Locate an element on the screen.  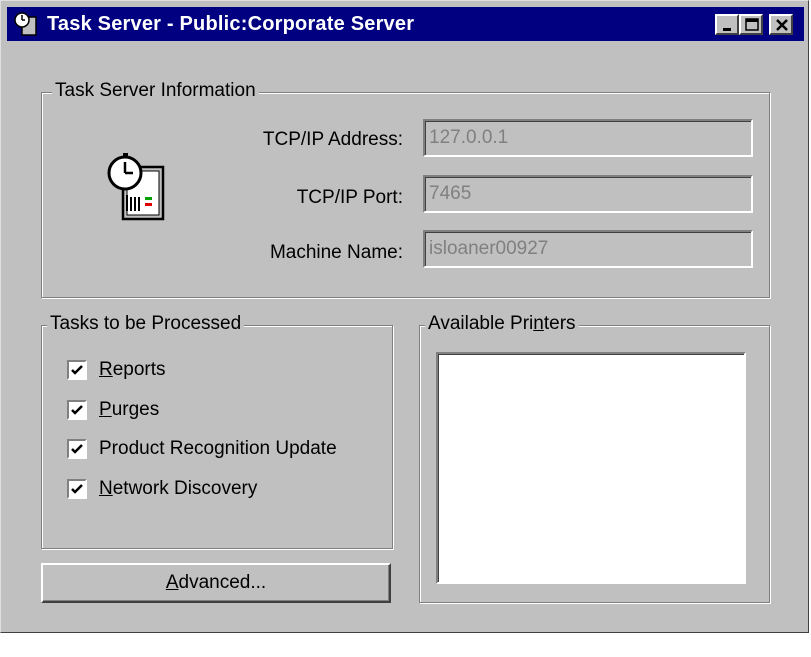
printers-legend: Available Printers is located at coordinates (502, 324).